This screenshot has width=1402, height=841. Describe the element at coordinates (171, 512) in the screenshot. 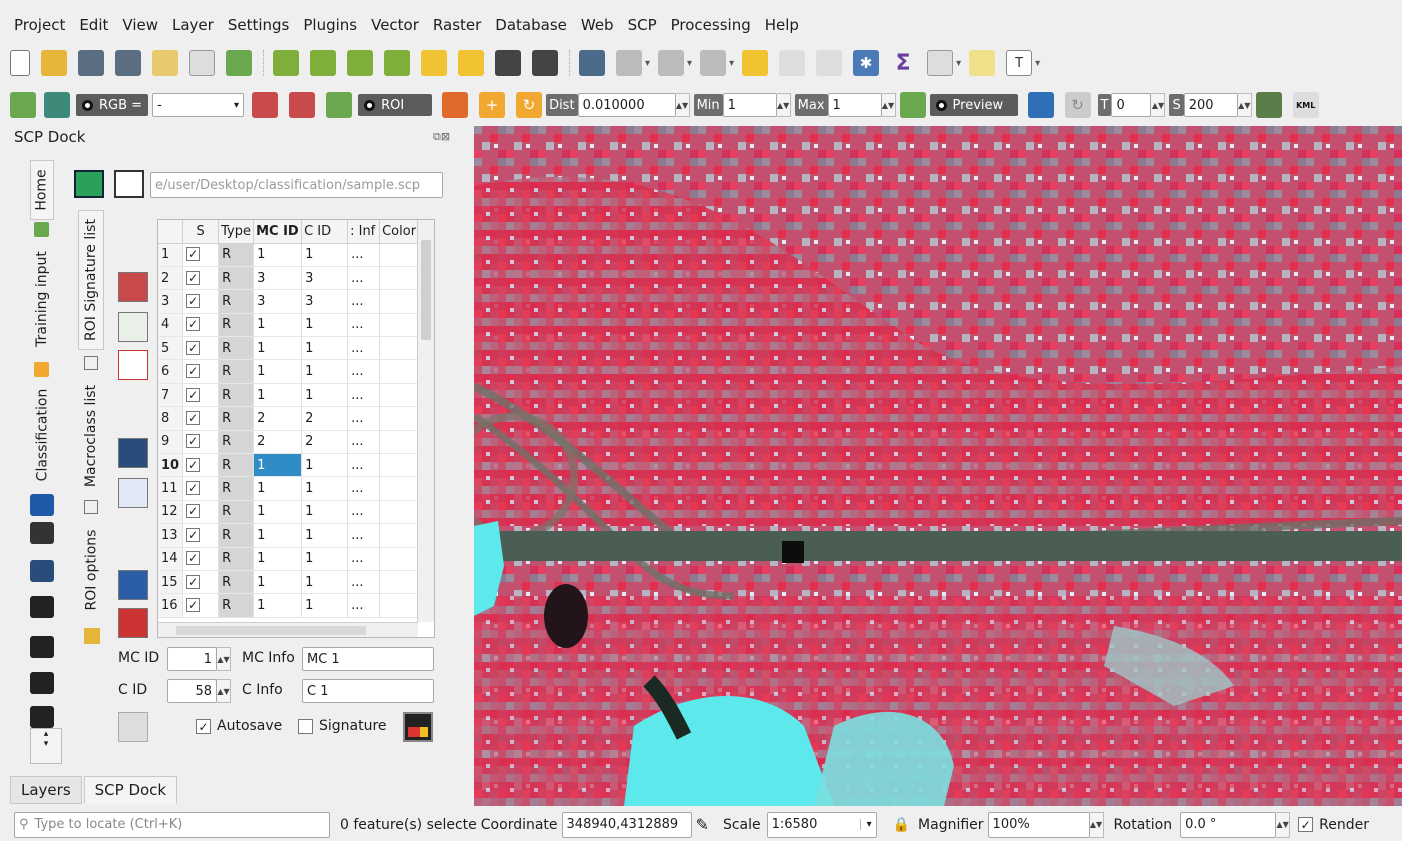

I see `row-number: 12` at that location.